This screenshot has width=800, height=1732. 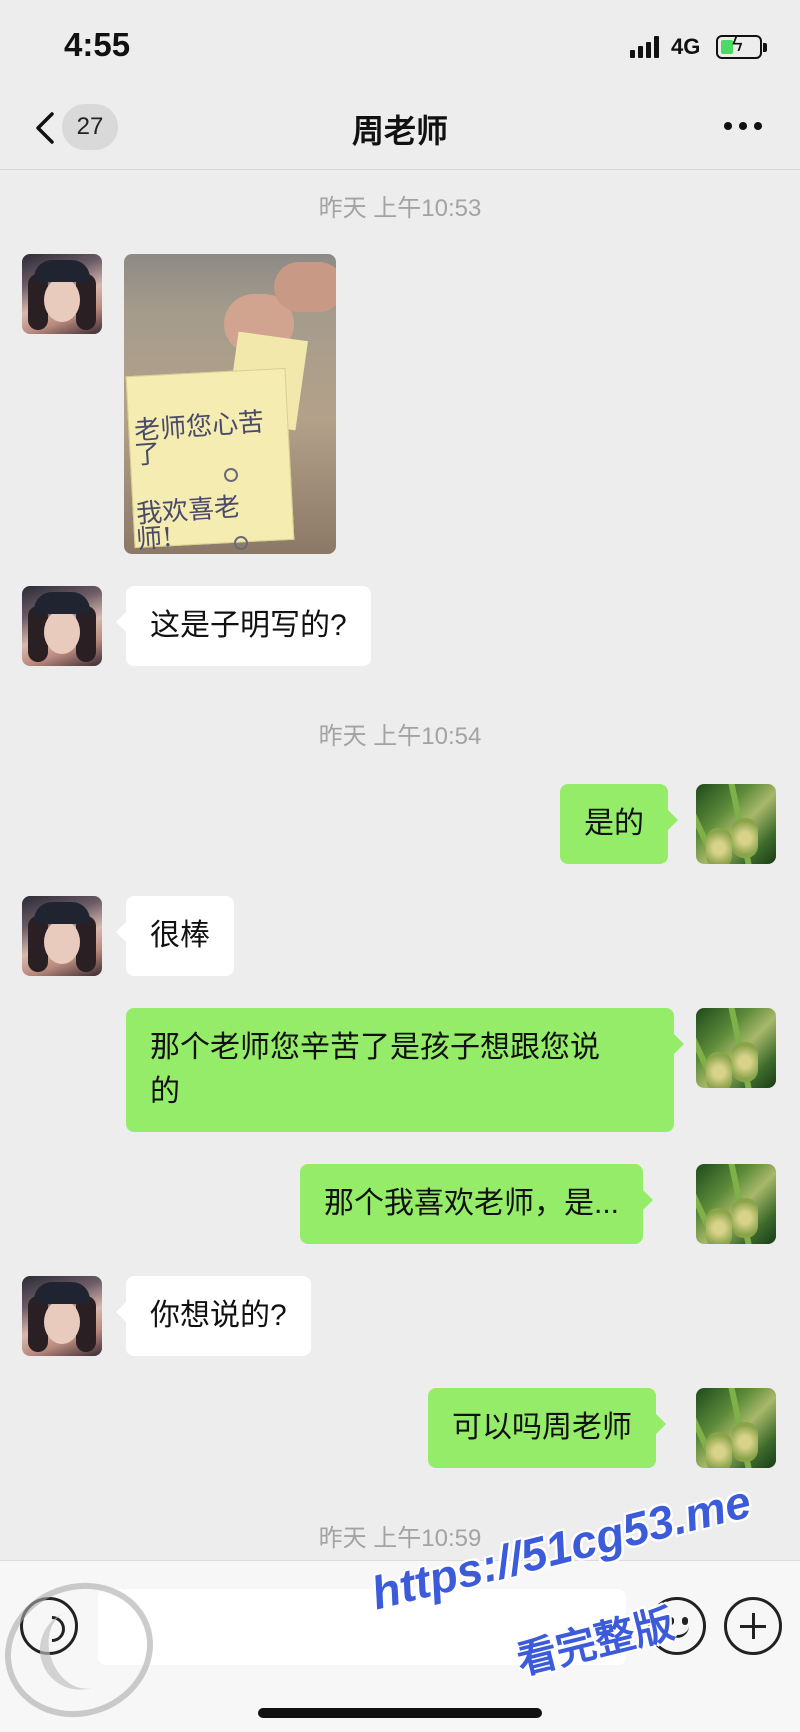 What do you see at coordinates (248, 625) in the screenshot?
I see `message-text: 这是子明写的?` at bounding box center [248, 625].